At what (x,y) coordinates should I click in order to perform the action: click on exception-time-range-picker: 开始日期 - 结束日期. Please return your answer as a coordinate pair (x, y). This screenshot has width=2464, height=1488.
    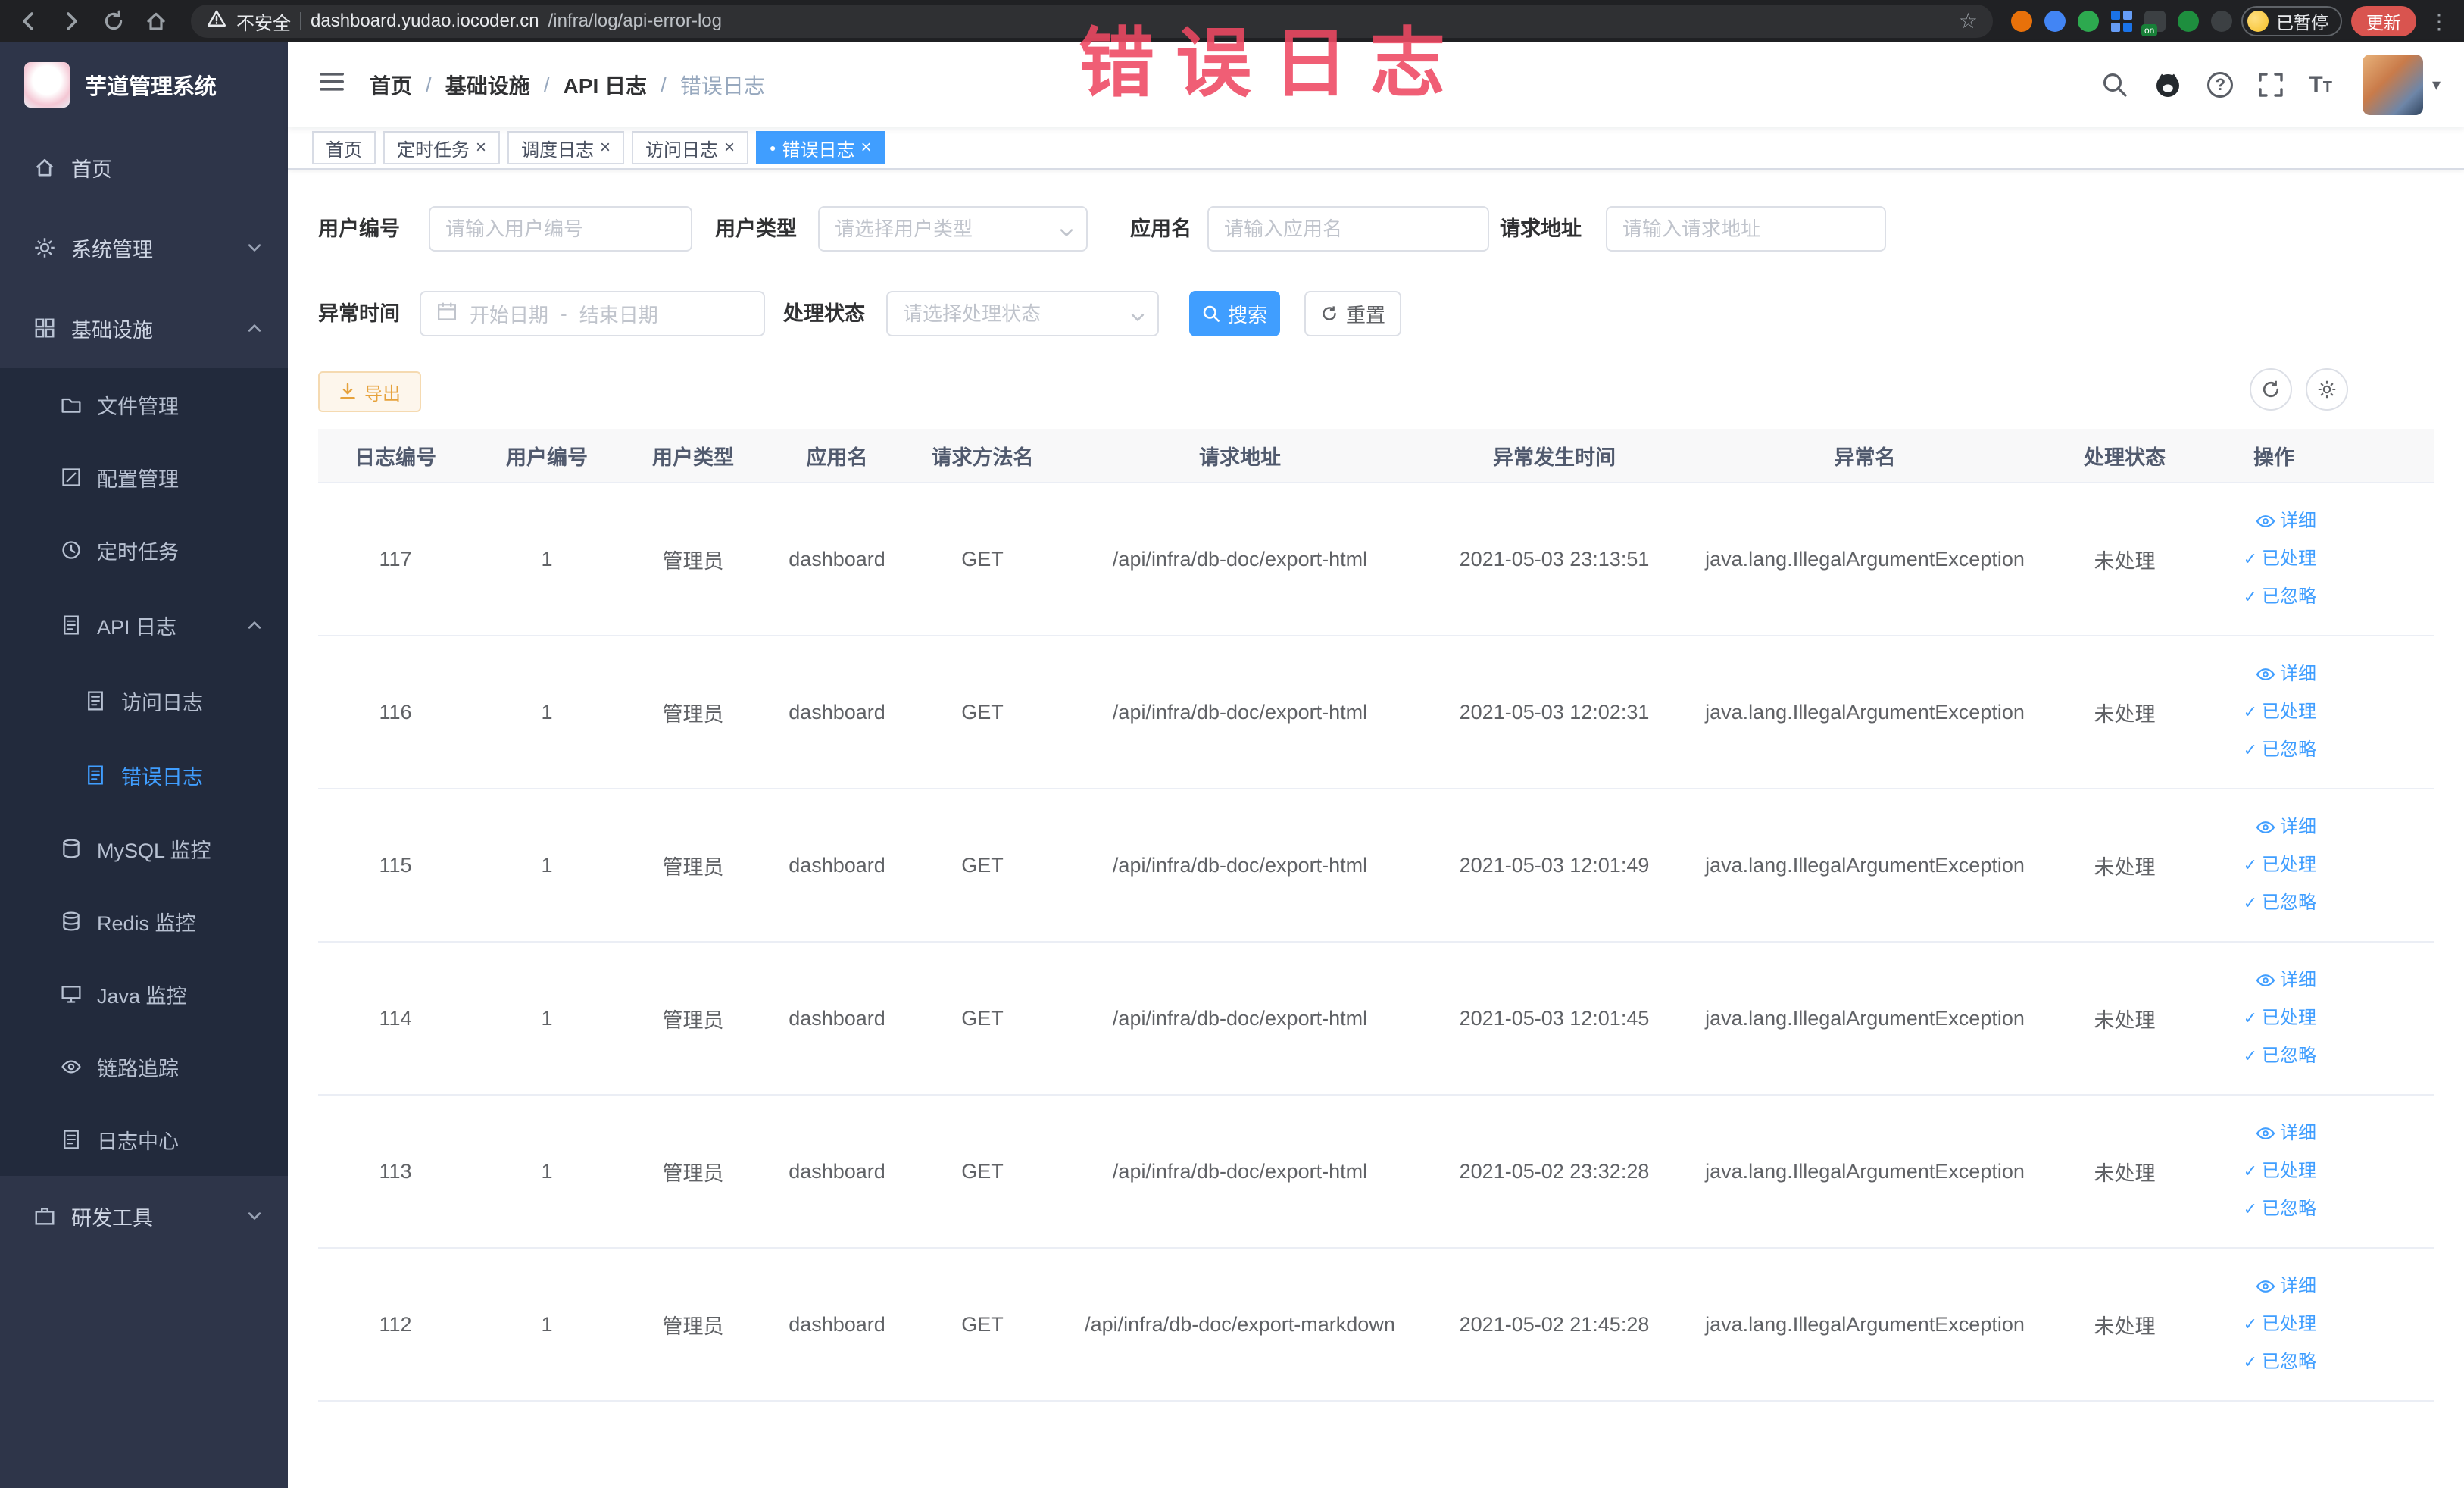
    Looking at the image, I should click on (592, 313).